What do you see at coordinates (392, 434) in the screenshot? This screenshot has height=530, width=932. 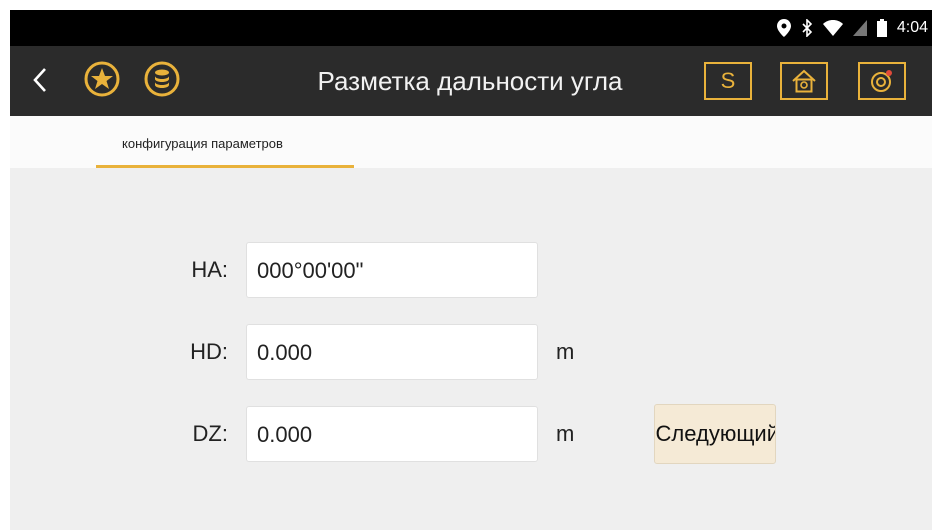 I see `dz-input: 0.000` at bounding box center [392, 434].